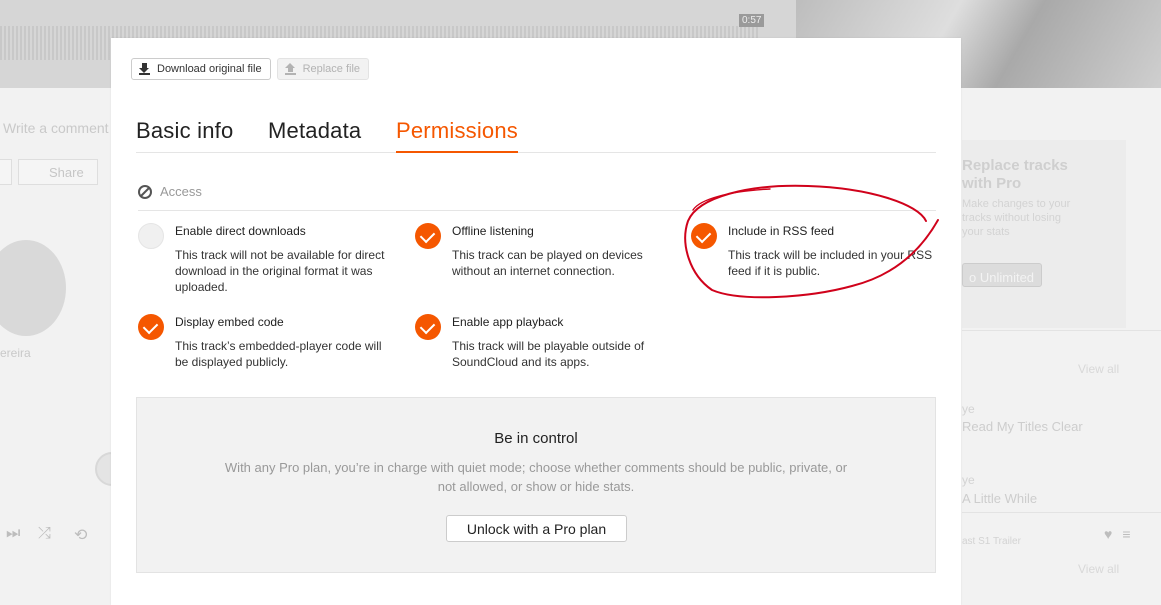  What do you see at coordinates (15, 353) in the screenshot?
I see `profile-name: ereira` at bounding box center [15, 353].